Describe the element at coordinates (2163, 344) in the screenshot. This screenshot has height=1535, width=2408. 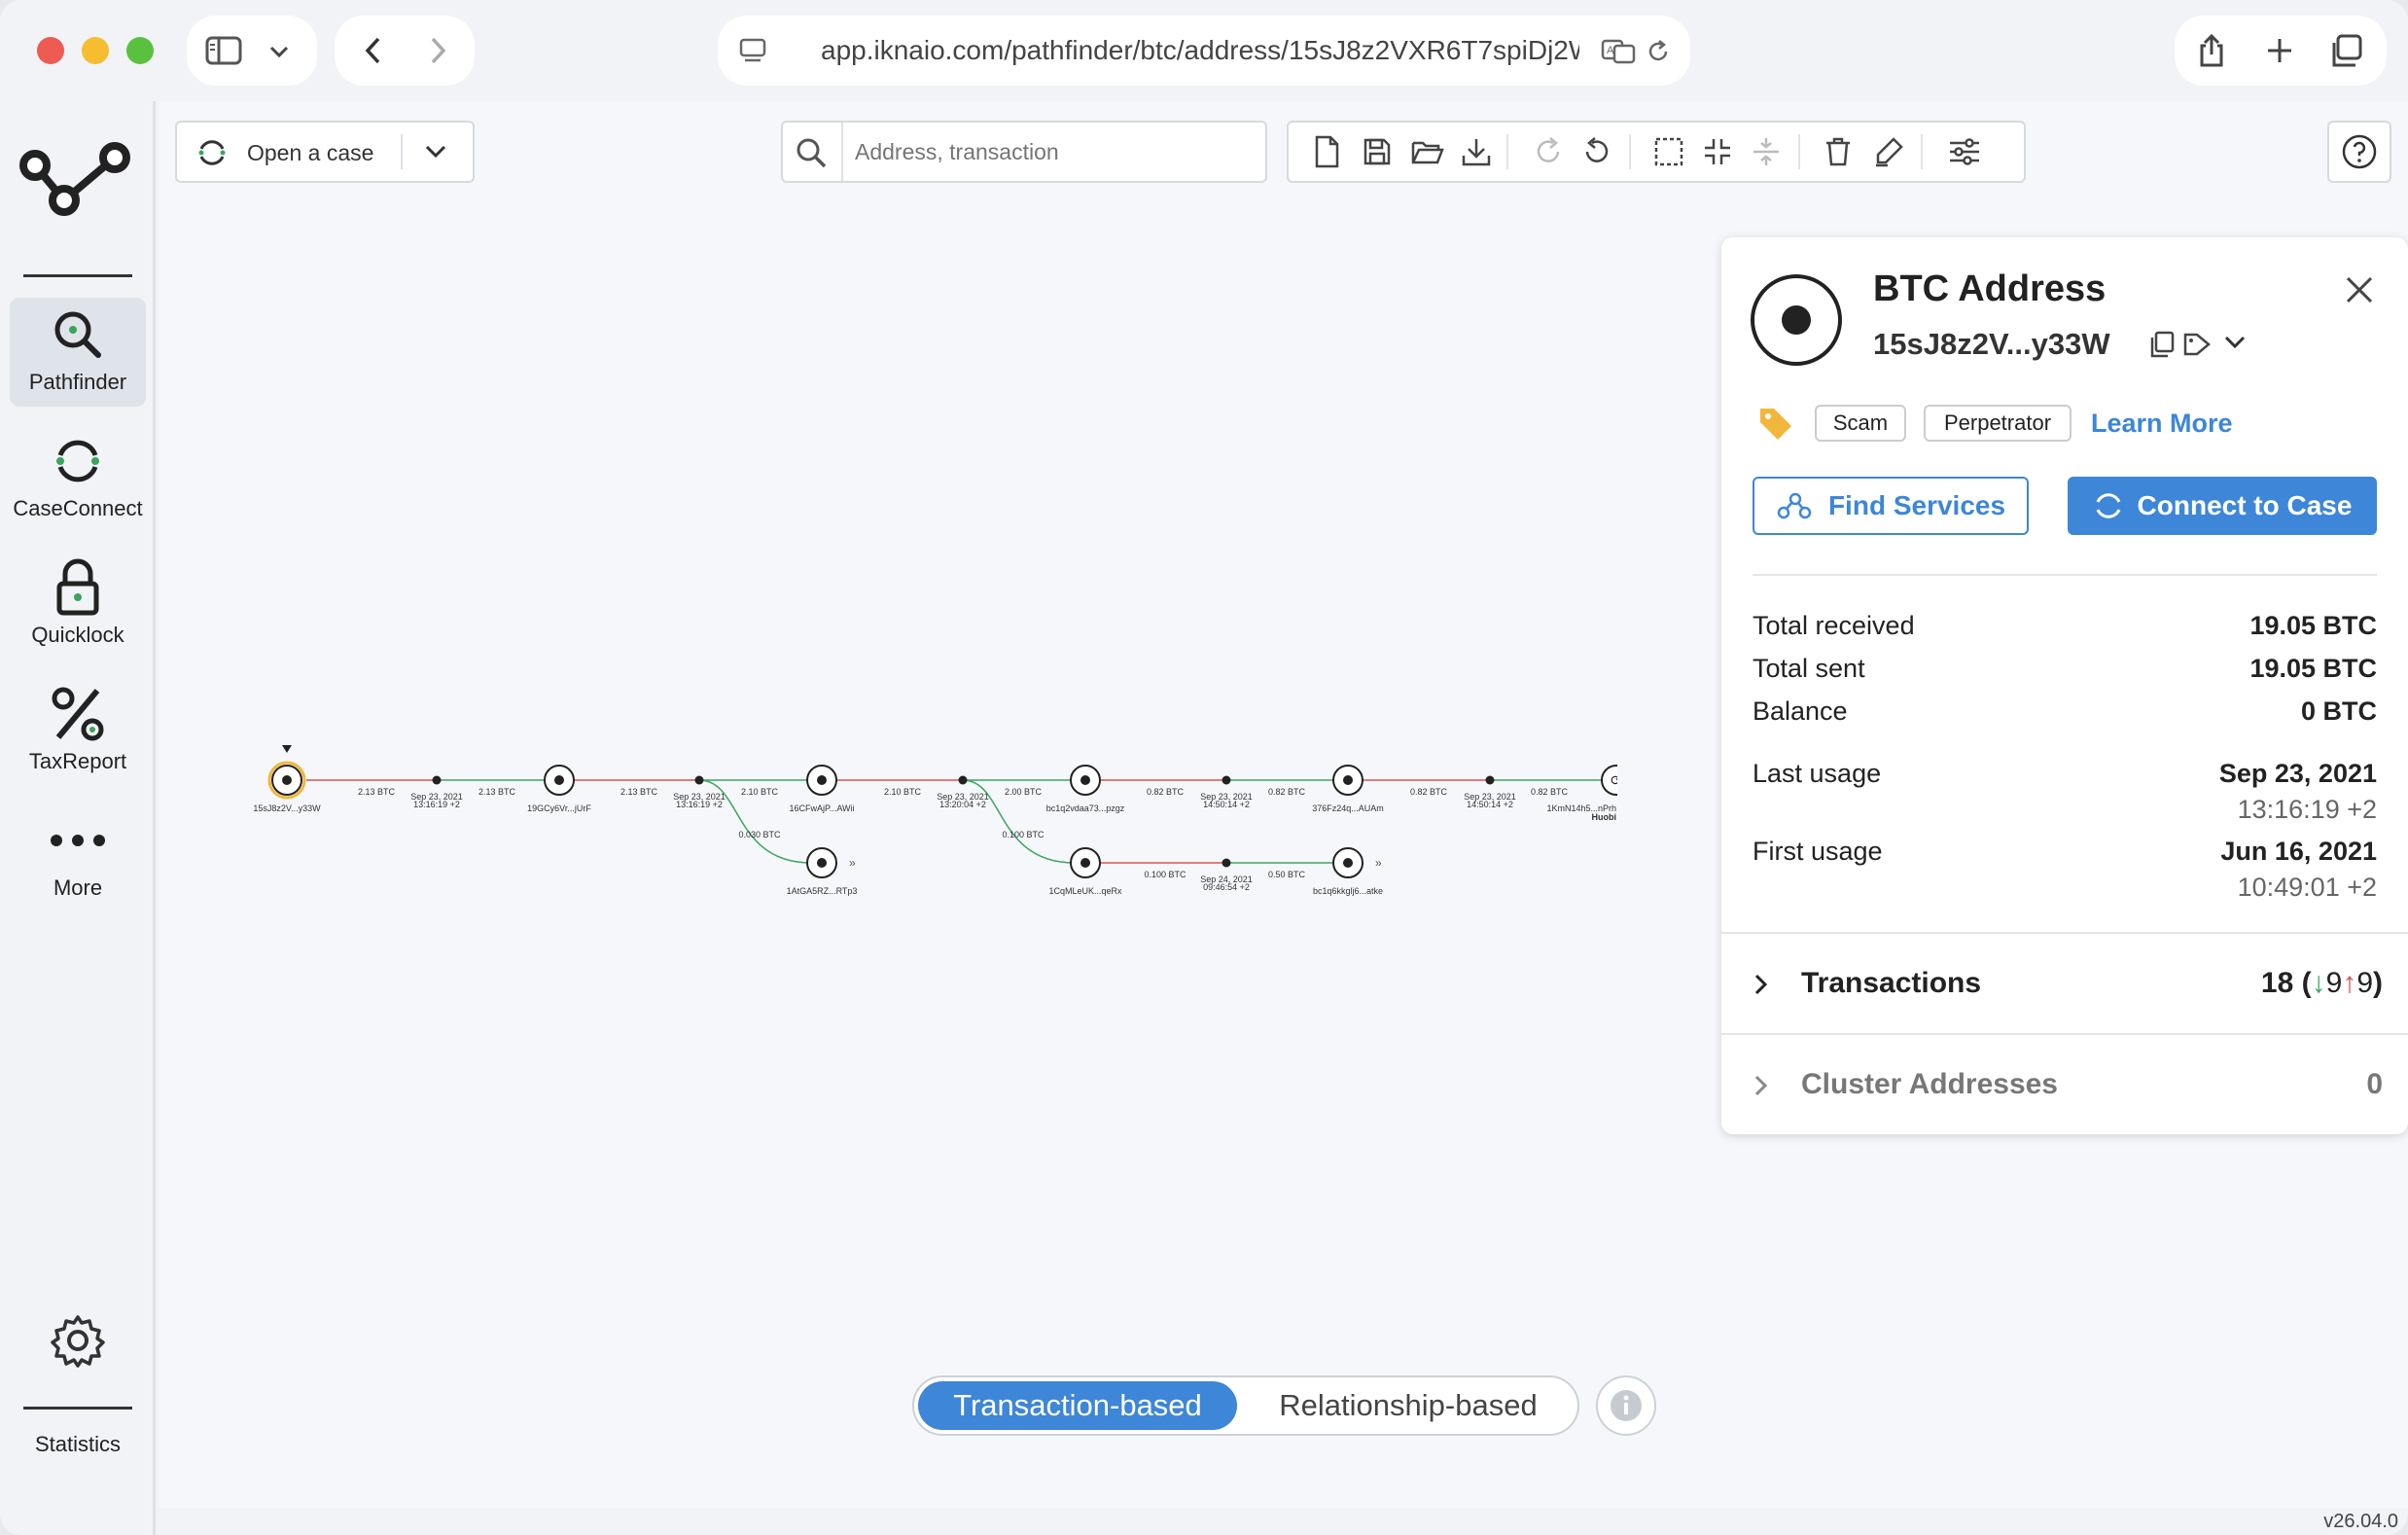
I see `copy-icon` at that location.